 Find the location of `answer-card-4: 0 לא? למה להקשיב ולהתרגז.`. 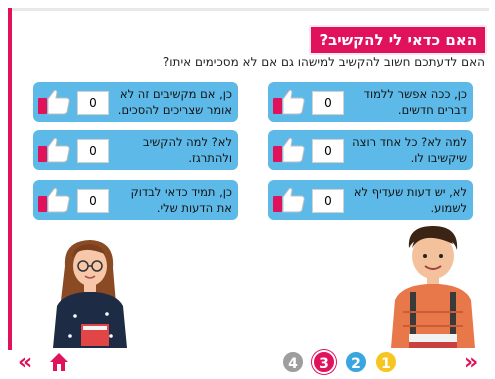

answer-card-4: 0 לא? למה להקשיב ולהתרגז. is located at coordinates (135, 150).